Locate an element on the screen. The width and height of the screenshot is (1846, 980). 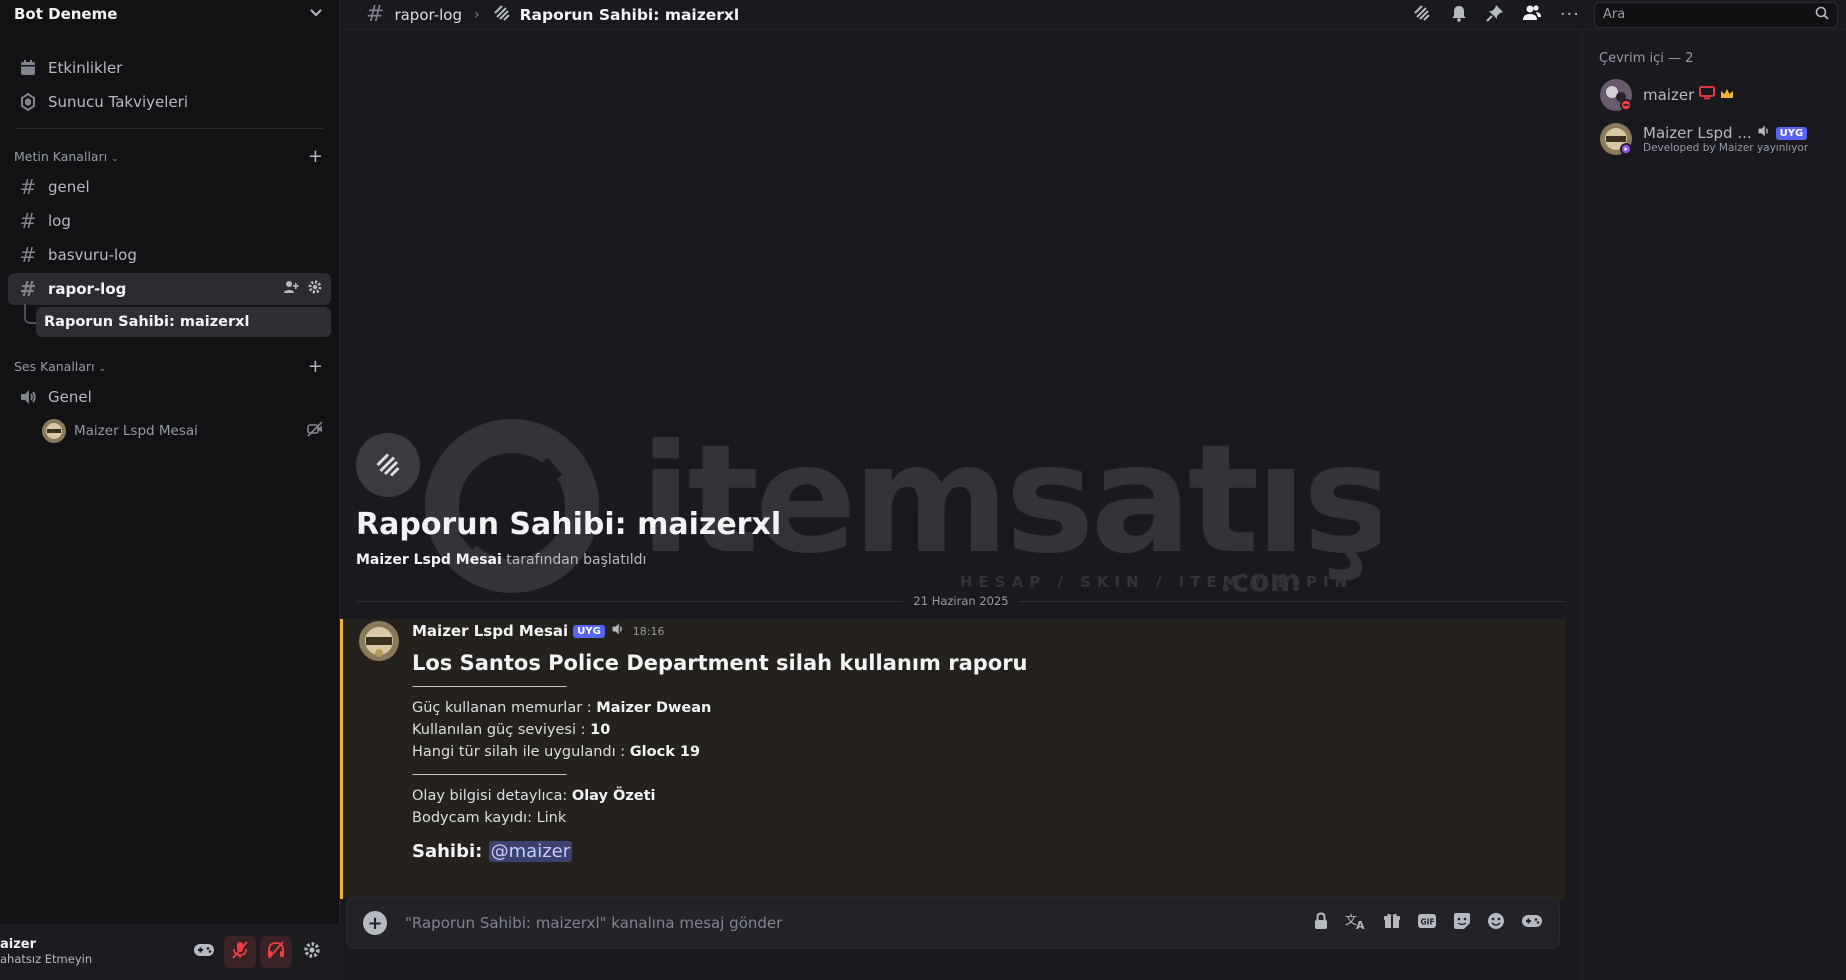
voice-channel-genel: Genel is located at coordinates (169, 397).